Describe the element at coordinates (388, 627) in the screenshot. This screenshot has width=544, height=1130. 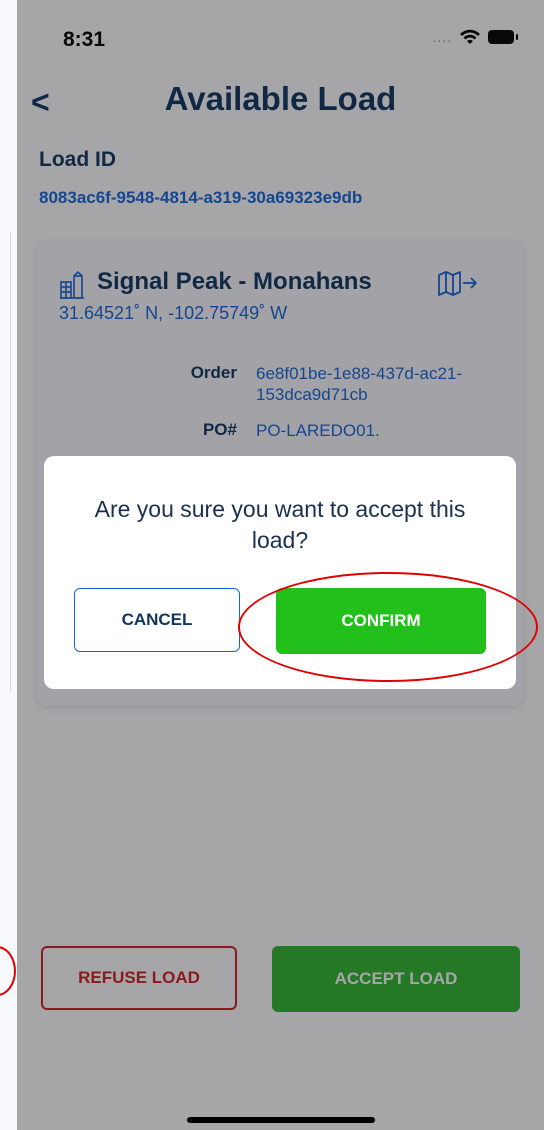
I see `annotation-circle-confirm` at that location.